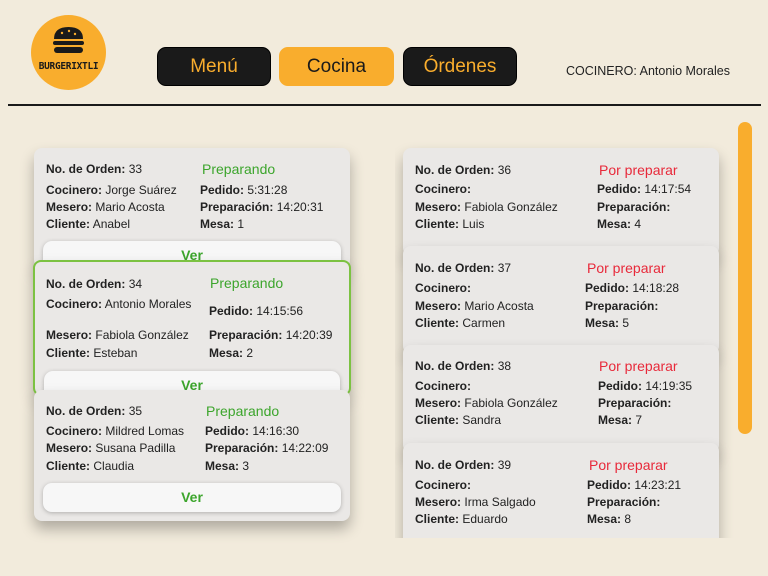 Image resolution: width=768 pixels, height=576 pixels. Describe the element at coordinates (463, 268) in the screenshot. I see `order-number: No. de Orden: 37` at that location.